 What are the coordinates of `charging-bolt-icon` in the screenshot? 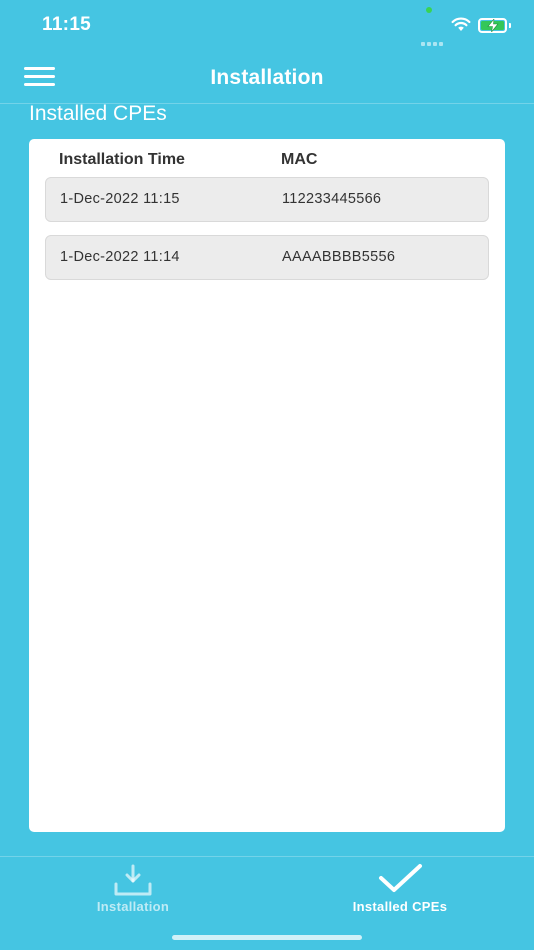 It's located at (493, 25).